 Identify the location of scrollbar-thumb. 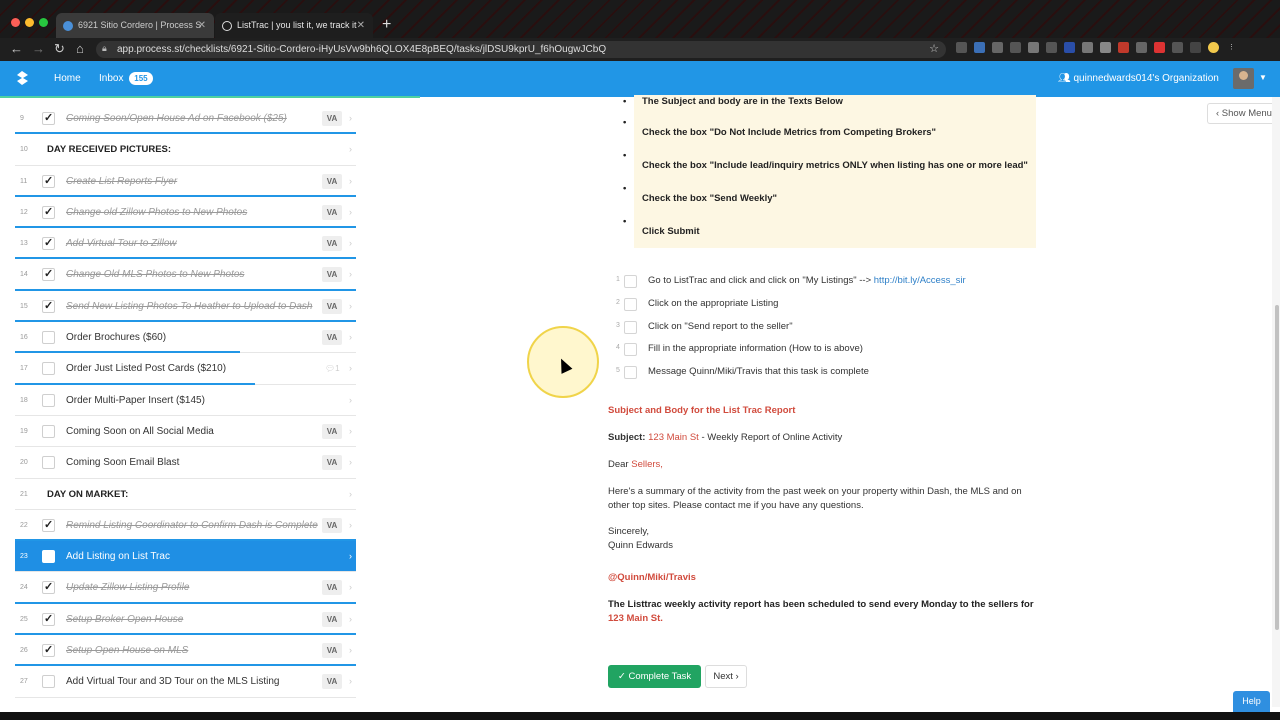
(1277, 467).